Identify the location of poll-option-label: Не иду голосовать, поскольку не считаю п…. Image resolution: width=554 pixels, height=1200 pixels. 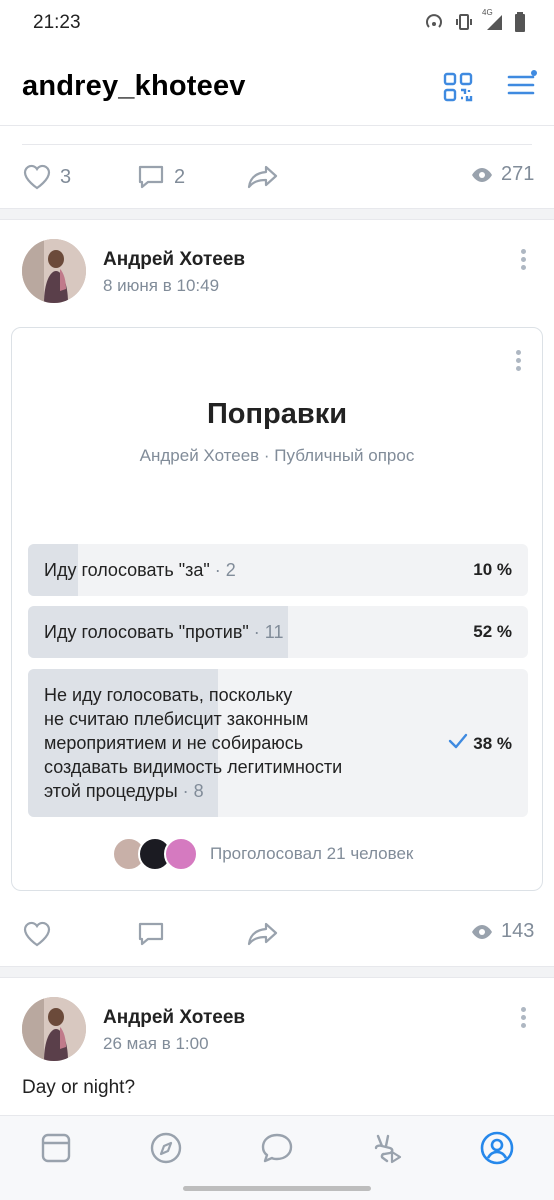
(193, 743).